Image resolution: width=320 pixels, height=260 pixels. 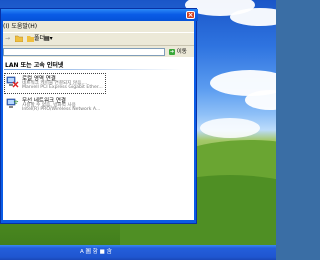 What do you see at coordinates (92, 69) in the screenshot?
I see `group-divider` at bounding box center [92, 69].